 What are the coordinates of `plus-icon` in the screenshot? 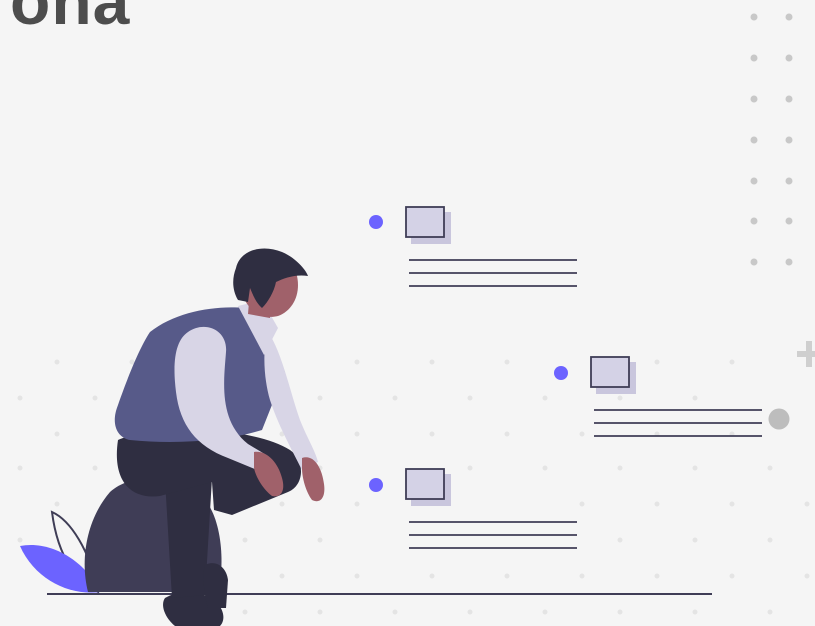 It's located at (806, 354).